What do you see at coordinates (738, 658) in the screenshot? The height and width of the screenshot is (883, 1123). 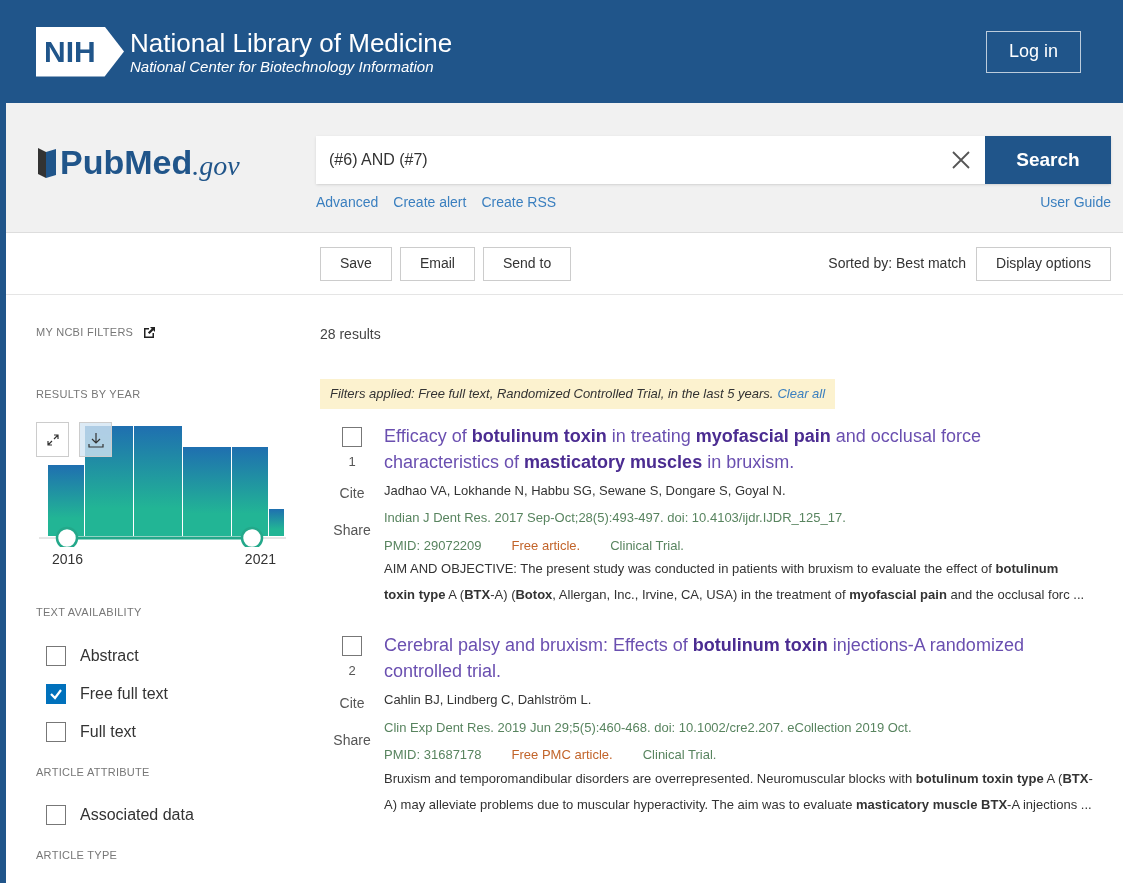 I see `article-title: Cerebral palsy and bruxism: Effects of botulinum toxin injections-A randomized controlled trial.` at bounding box center [738, 658].